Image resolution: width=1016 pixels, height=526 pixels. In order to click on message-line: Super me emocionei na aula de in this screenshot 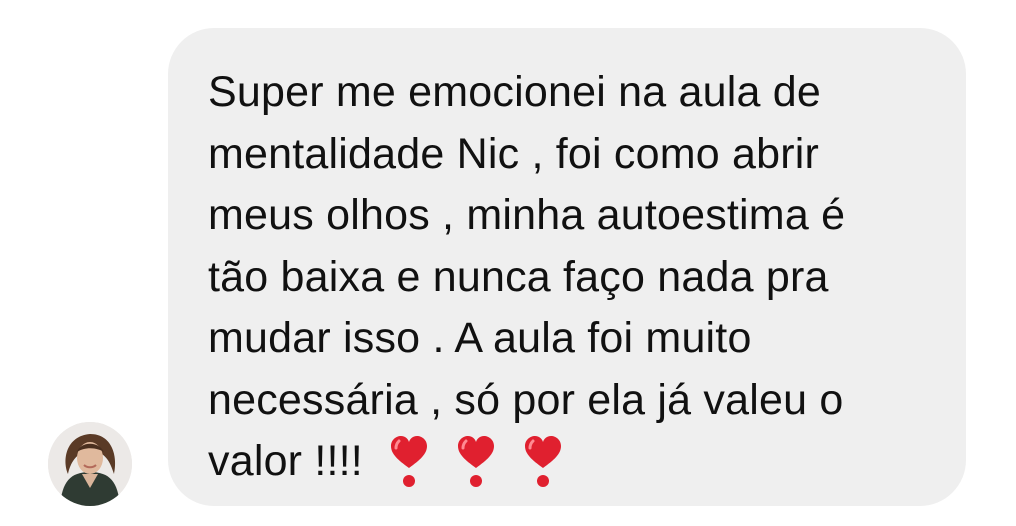, I will do `click(514, 92)`.